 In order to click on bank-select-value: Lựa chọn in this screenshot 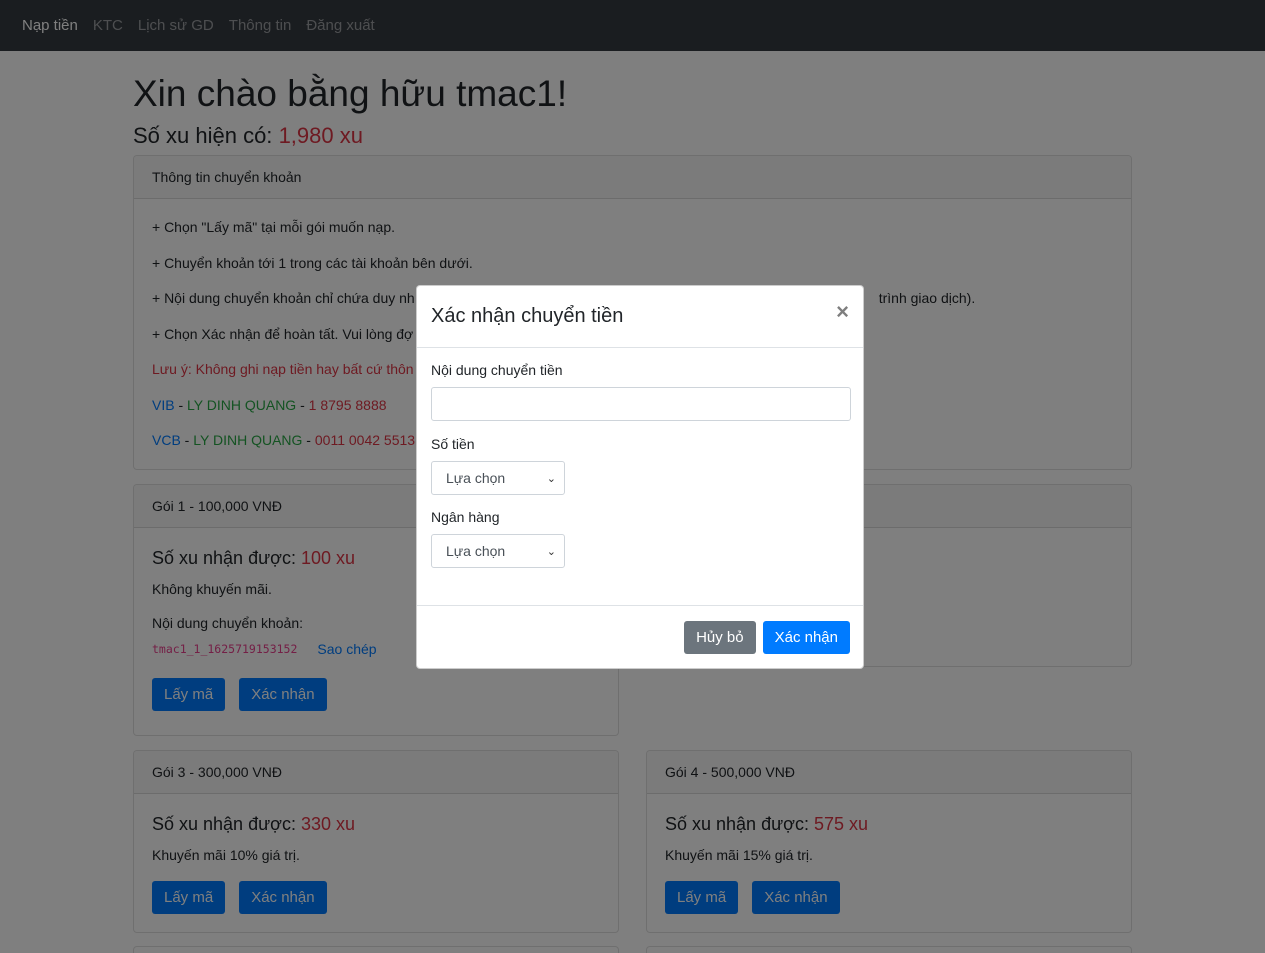, I will do `click(476, 551)`.